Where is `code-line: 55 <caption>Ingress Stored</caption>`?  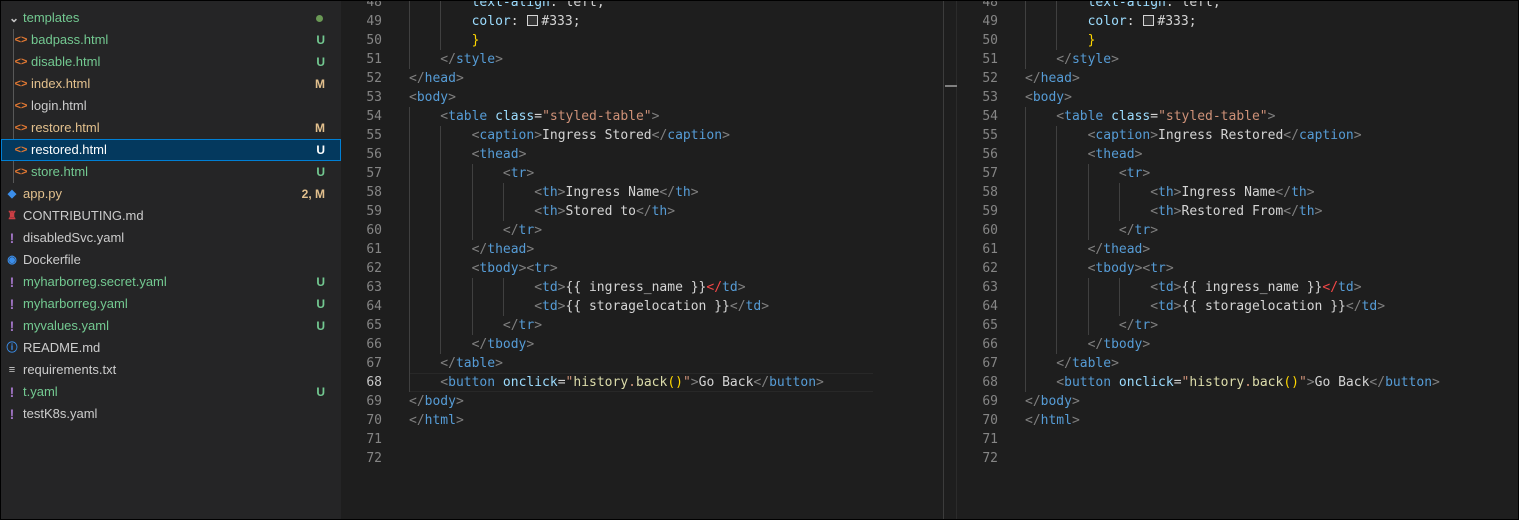
code-line: 55 <caption>Ingress Stored</caption> is located at coordinates (642, 135).